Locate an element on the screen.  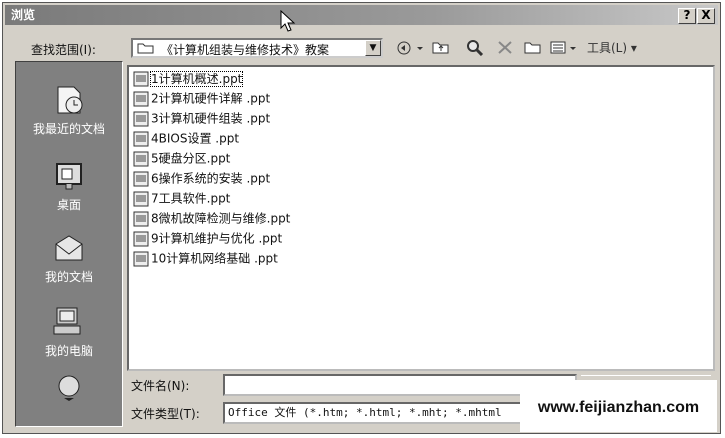
file-item: 4BIOS设置 .ppt is located at coordinates (186, 138).